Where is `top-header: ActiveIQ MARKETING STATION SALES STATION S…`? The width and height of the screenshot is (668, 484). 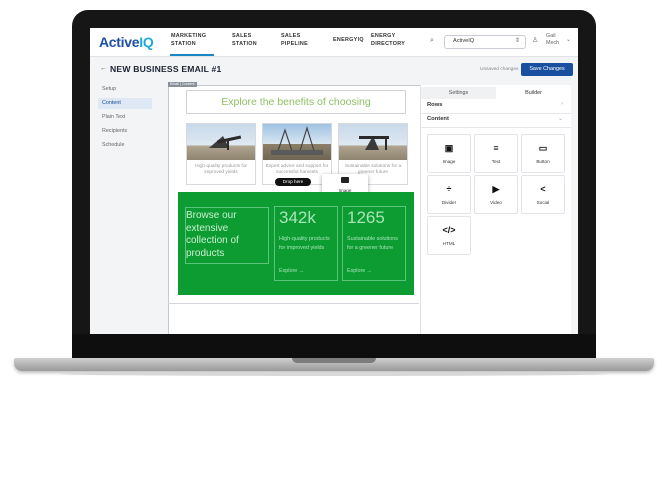
top-header: ActiveIQ MARKETING STATION SALES STATION S… is located at coordinates (334, 42).